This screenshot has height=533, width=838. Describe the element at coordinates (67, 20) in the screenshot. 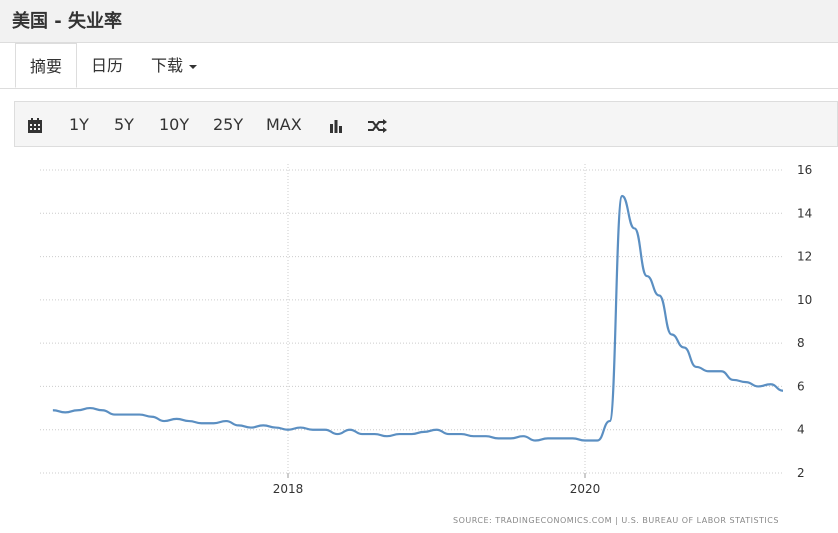

I see `page-title: 美国 - 失业率` at that location.